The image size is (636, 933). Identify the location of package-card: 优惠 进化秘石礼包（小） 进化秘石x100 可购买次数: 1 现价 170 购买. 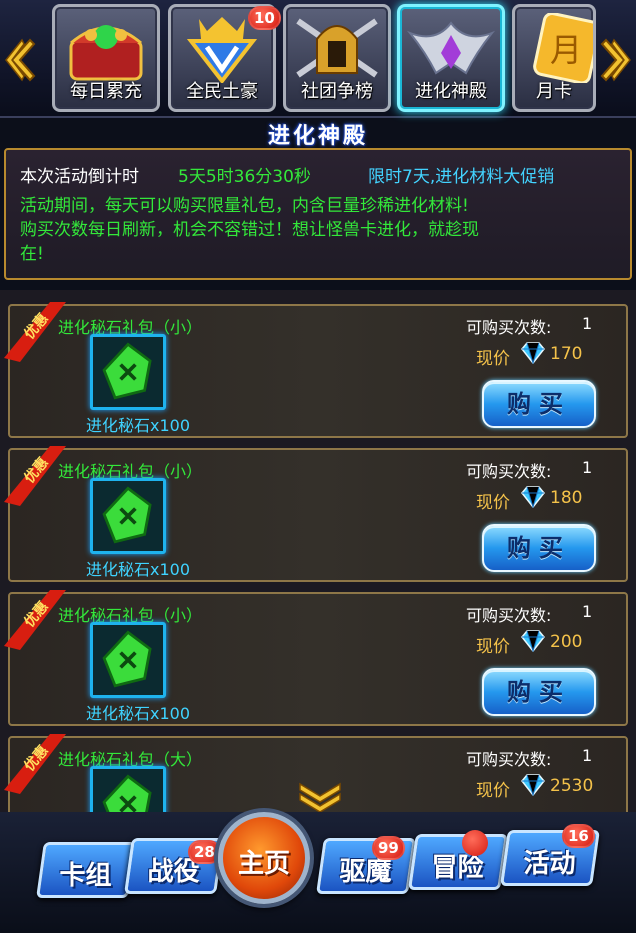
(316, 370).